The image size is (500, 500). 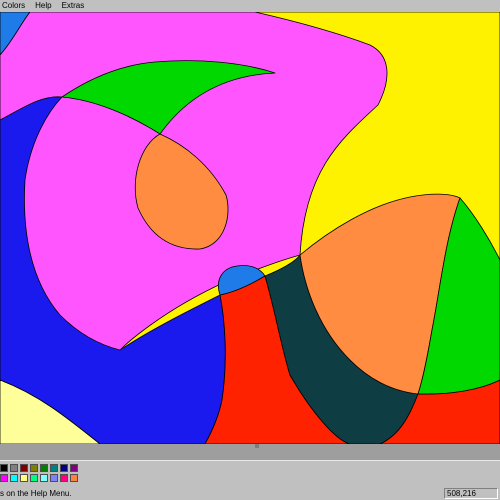 What do you see at coordinates (73, 6) in the screenshot?
I see `menu-extras: Extras` at bounding box center [73, 6].